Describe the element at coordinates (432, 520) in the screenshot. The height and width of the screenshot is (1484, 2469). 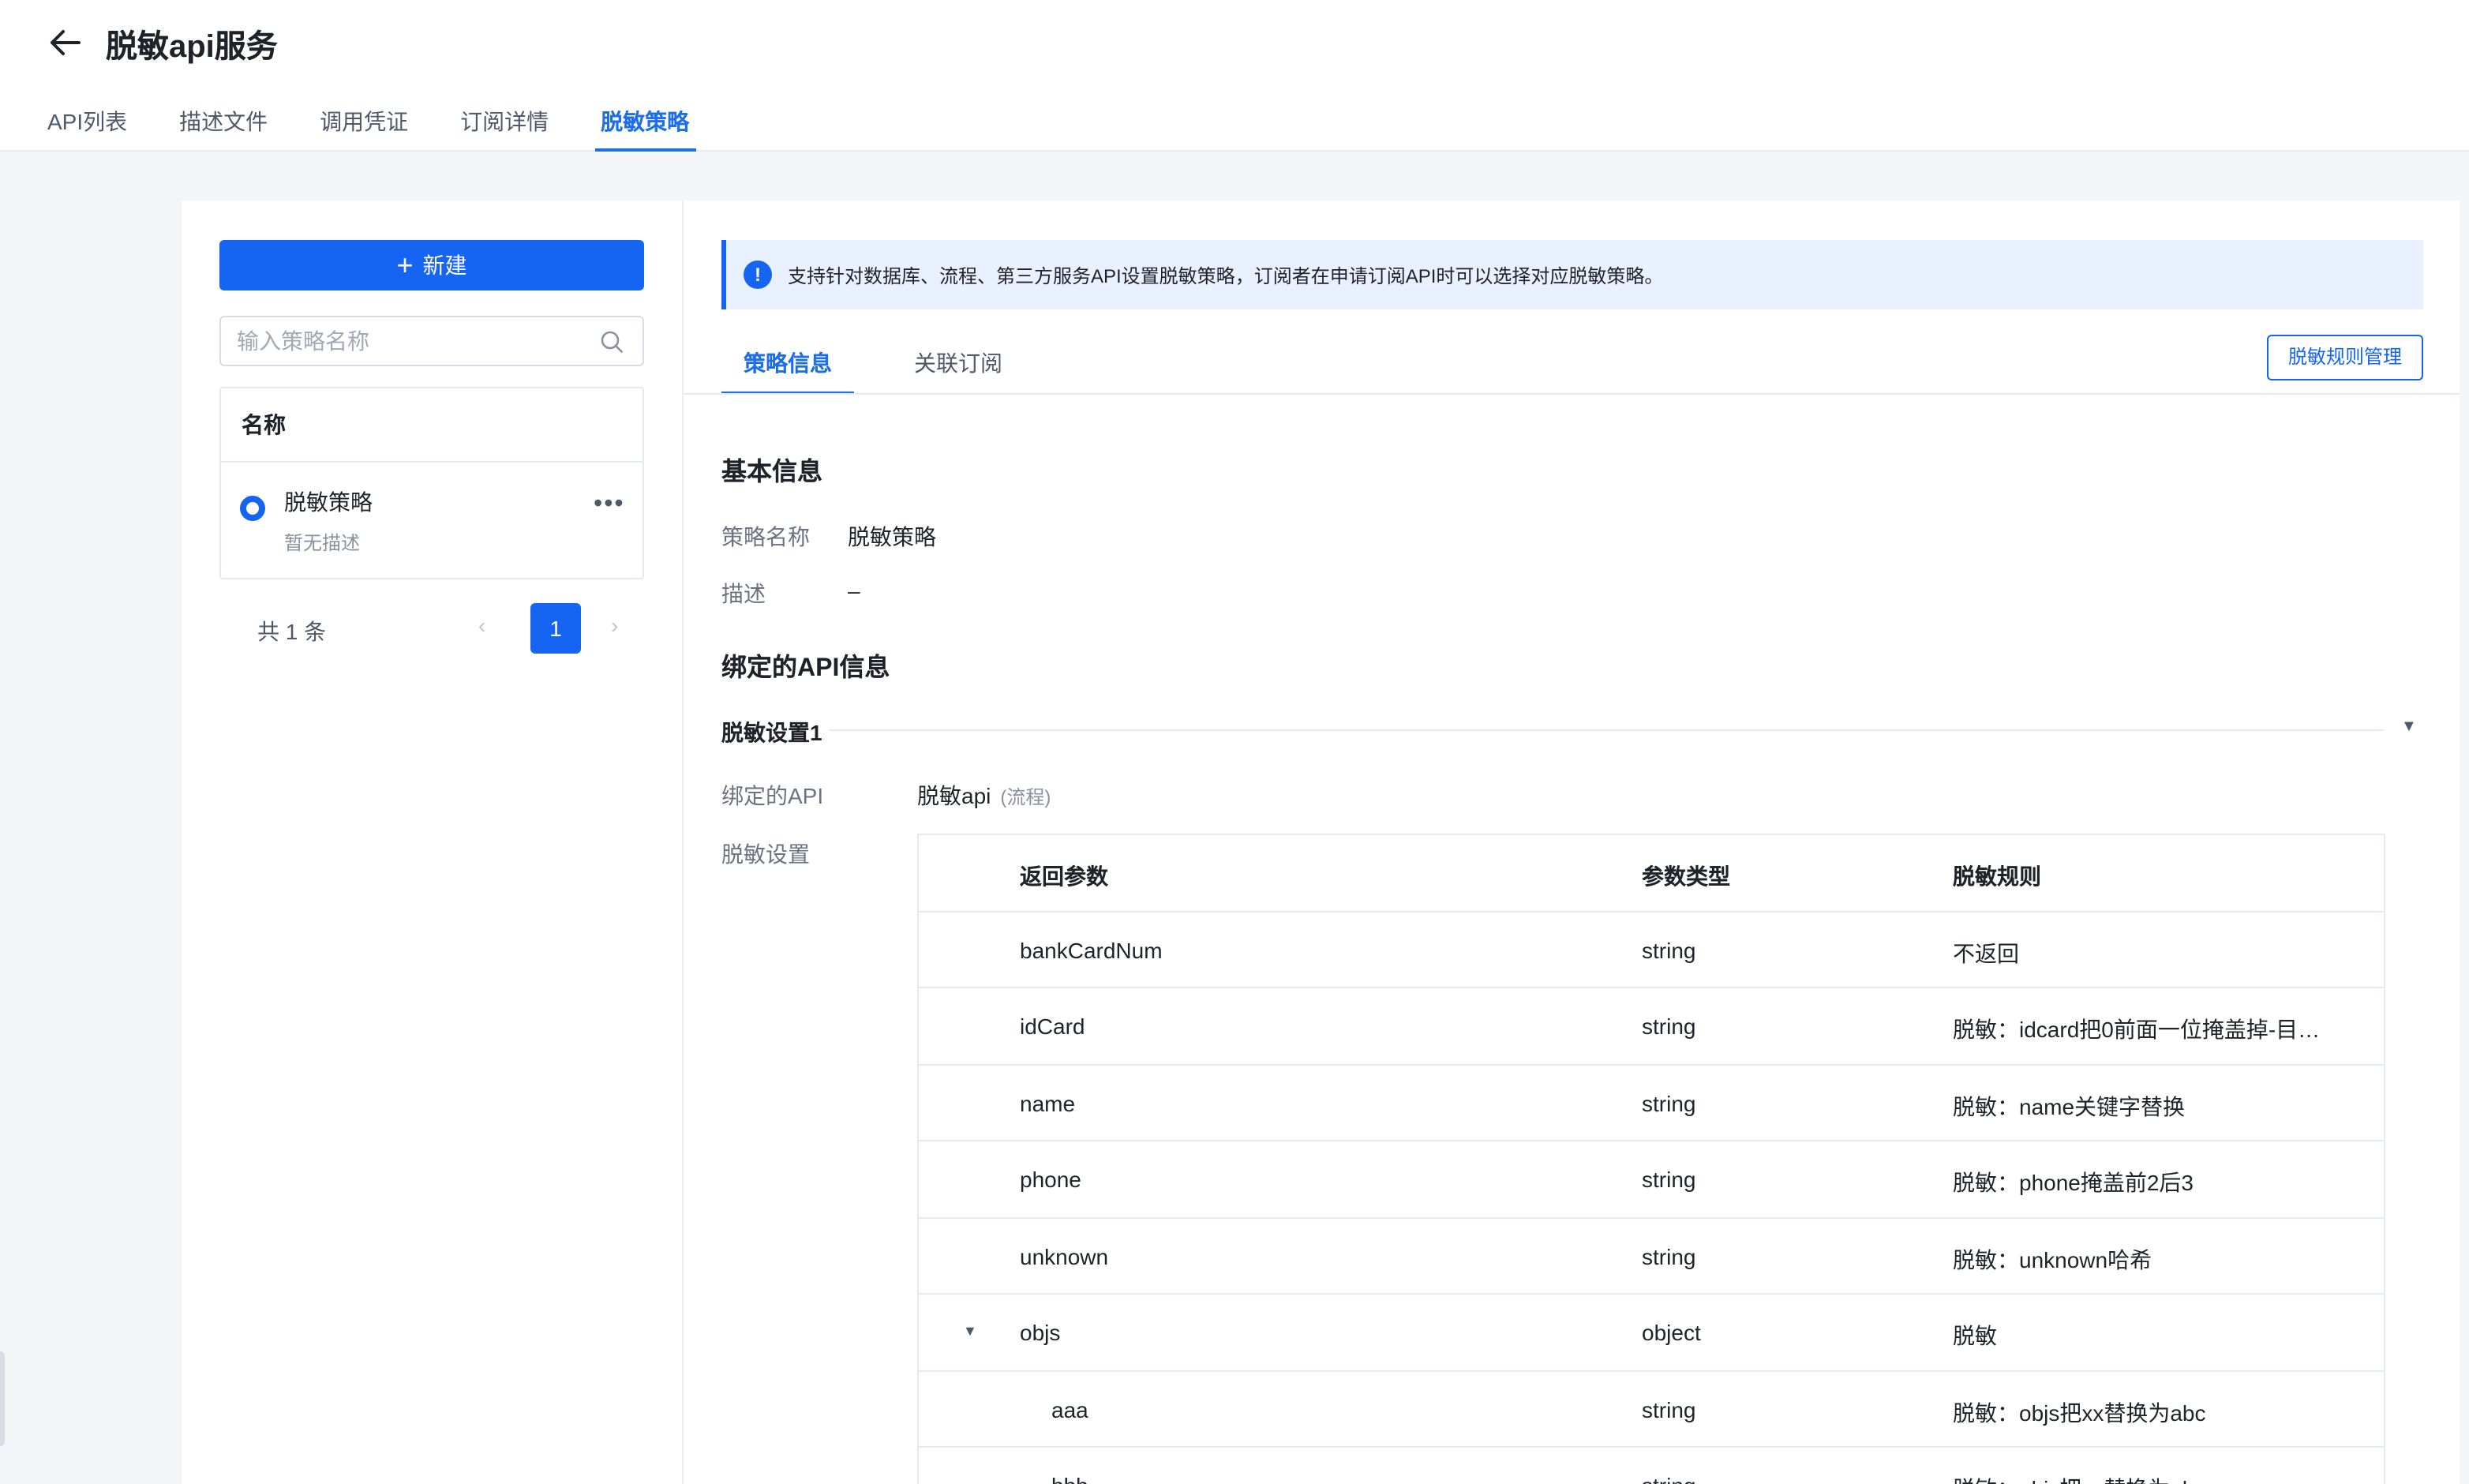
I see `list-item: 脱敏策略 暂无描述 •••` at that location.